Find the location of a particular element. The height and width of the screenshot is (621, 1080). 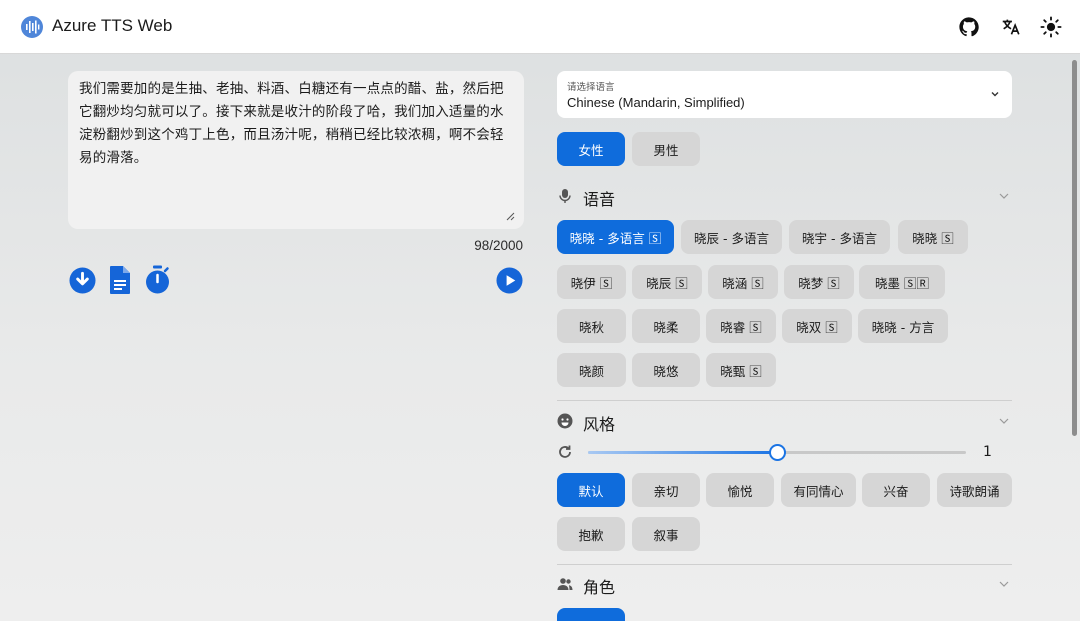

smiley-icon is located at coordinates (565, 421).